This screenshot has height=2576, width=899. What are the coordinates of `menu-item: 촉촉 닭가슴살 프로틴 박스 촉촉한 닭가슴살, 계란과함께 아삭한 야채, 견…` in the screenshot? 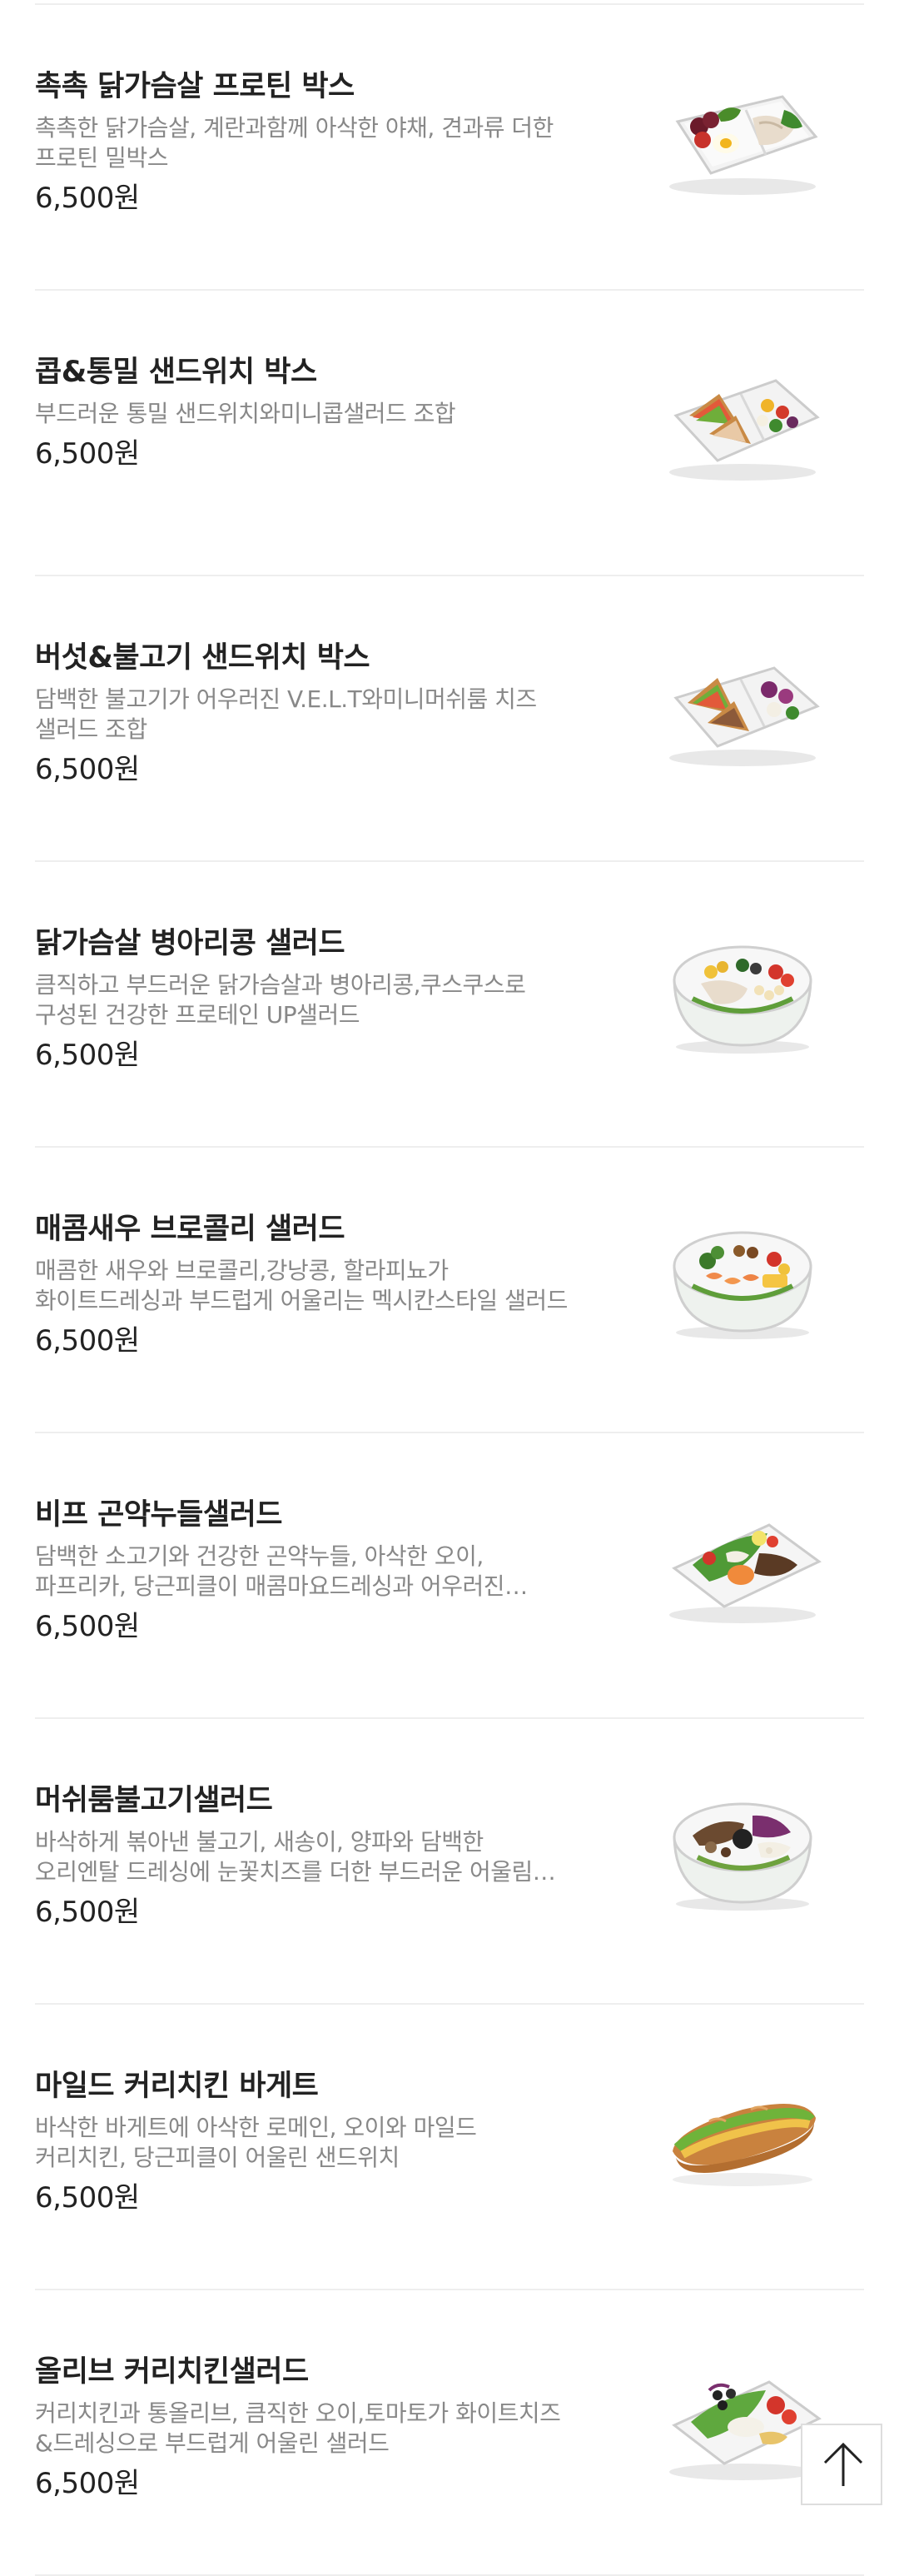 It's located at (449, 148).